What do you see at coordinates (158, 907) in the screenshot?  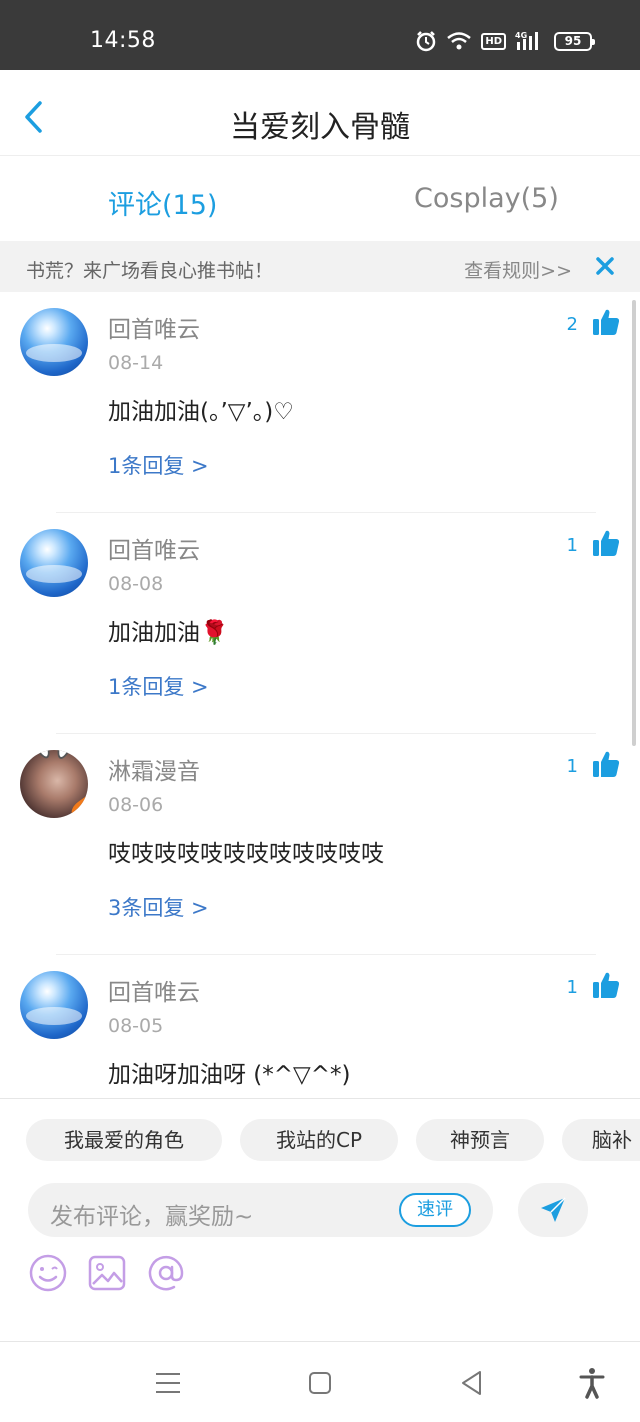 I see `view-replies-link: 3条回复 >` at bounding box center [158, 907].